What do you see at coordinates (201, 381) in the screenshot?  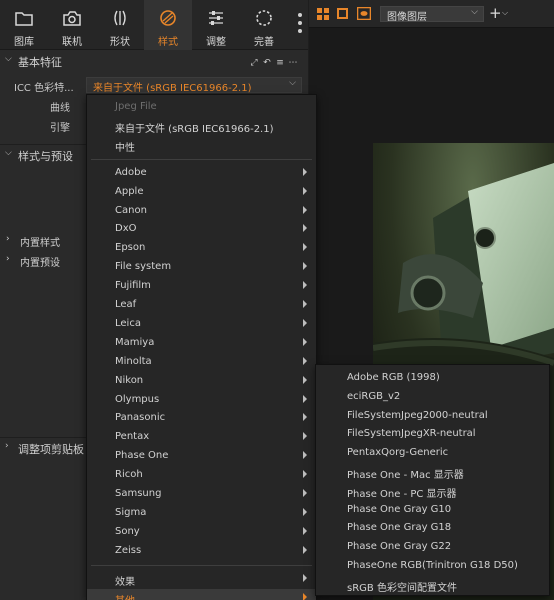 I see `menu-item: Nikon` at bounding box center [201, 381].